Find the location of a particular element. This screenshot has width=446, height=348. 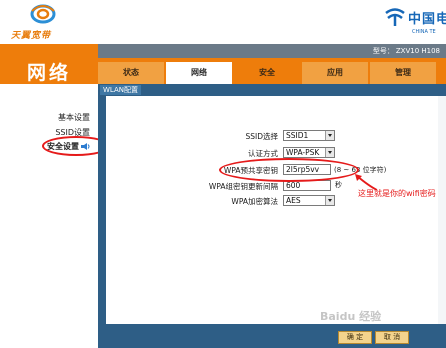

section-title: 网络 is located at coordinates (49, 64).